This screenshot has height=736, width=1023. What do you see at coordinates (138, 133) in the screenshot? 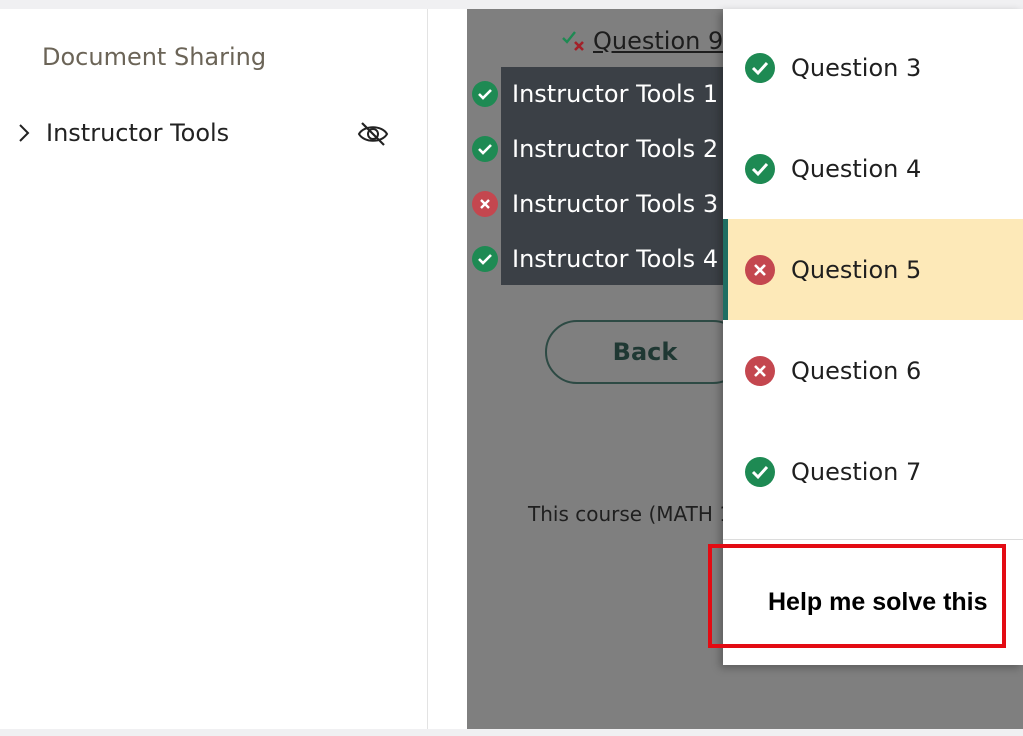
I see `sidebar-item-label: Instructor Tools` at bounding box center [138, 133].